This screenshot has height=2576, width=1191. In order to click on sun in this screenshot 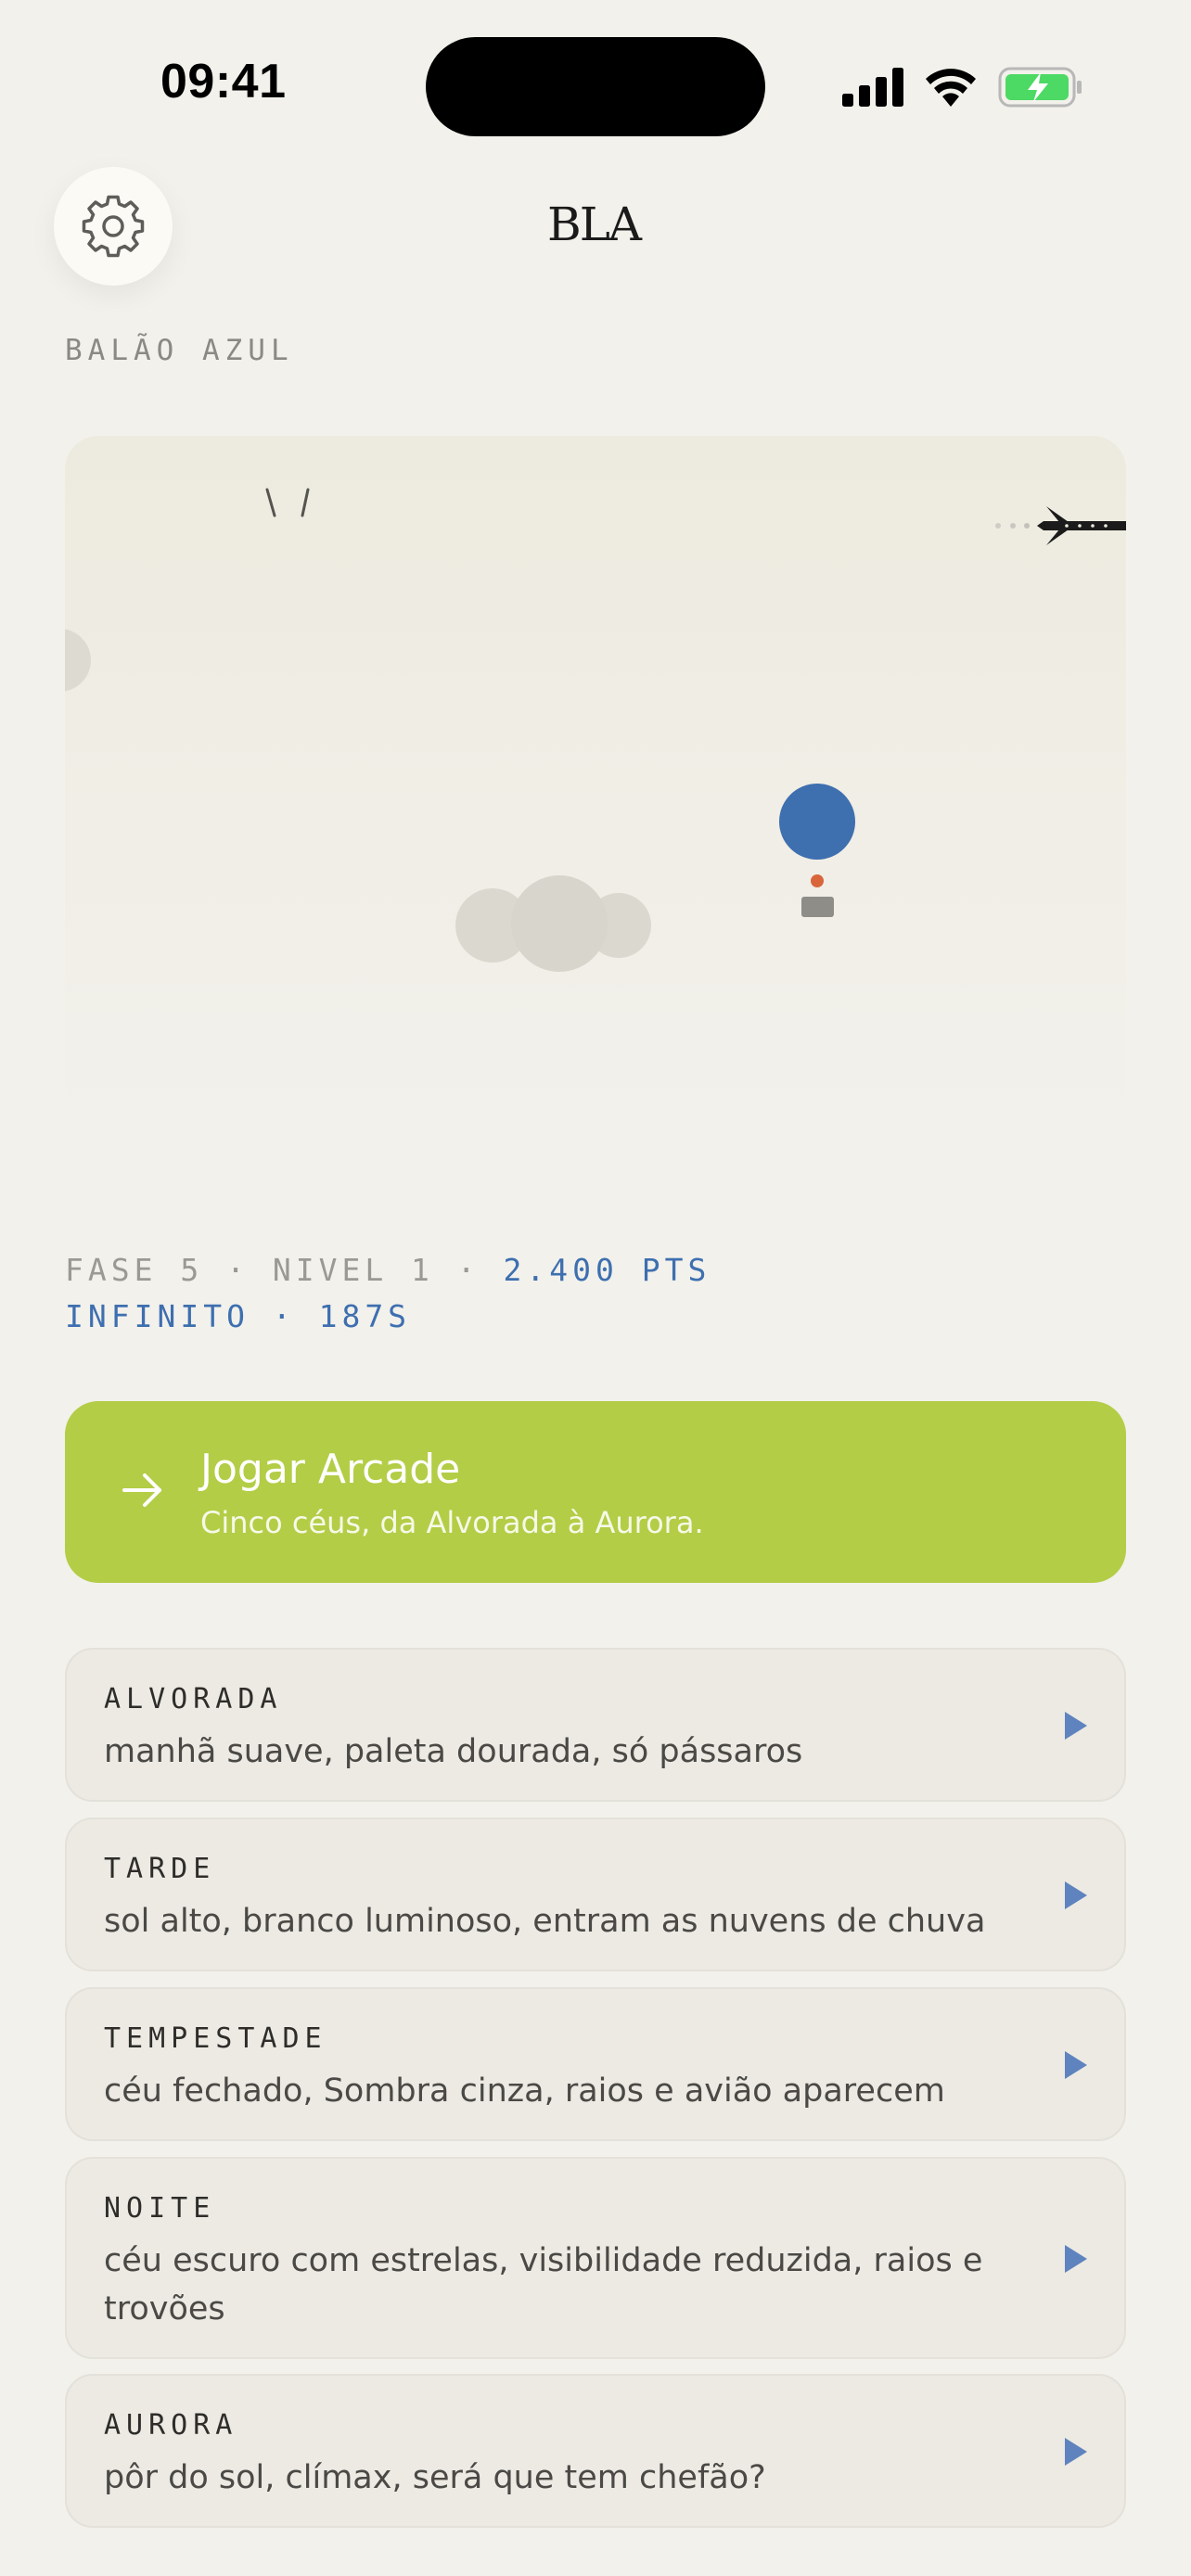, I will do `click(78, 660)`.